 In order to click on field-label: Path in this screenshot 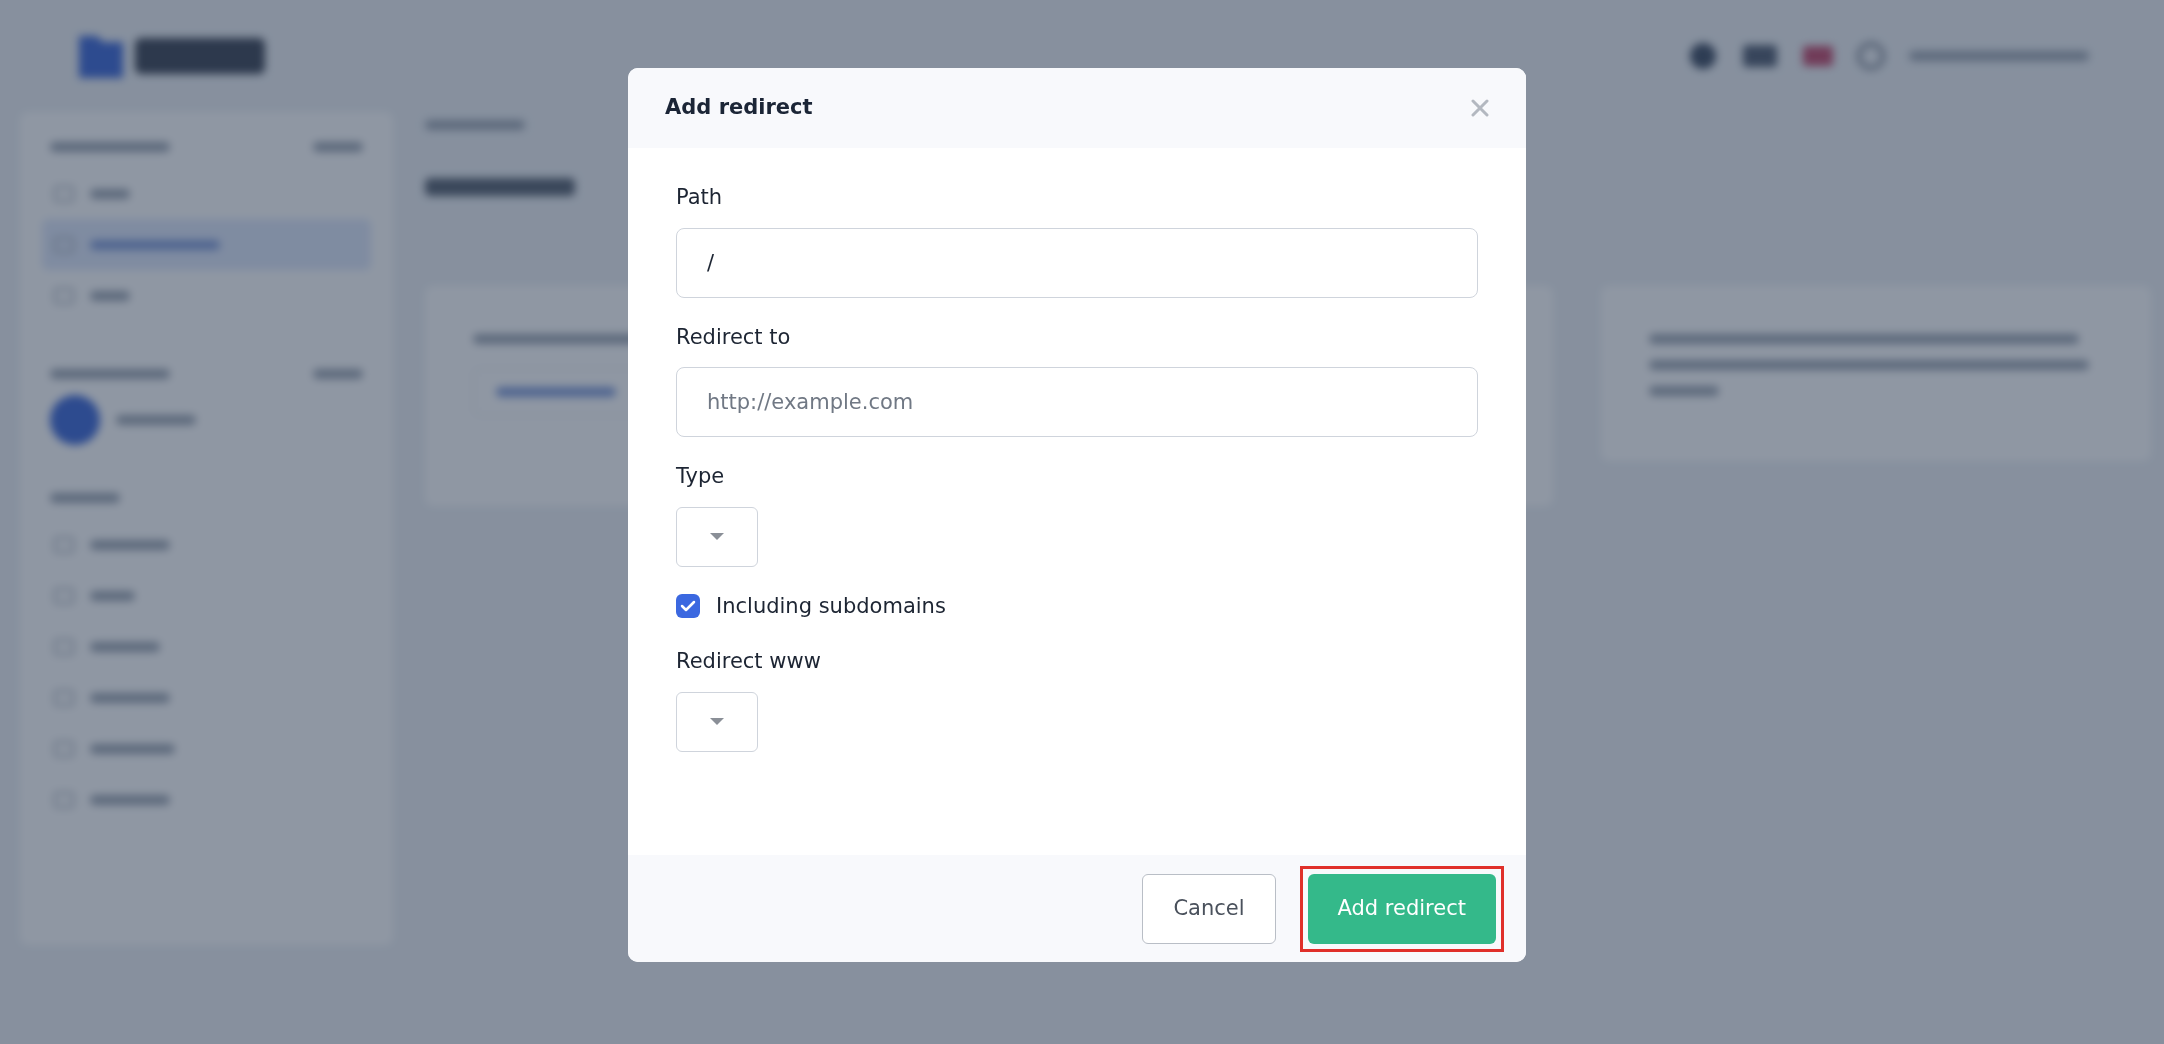, I will do `click(699, 197)`.